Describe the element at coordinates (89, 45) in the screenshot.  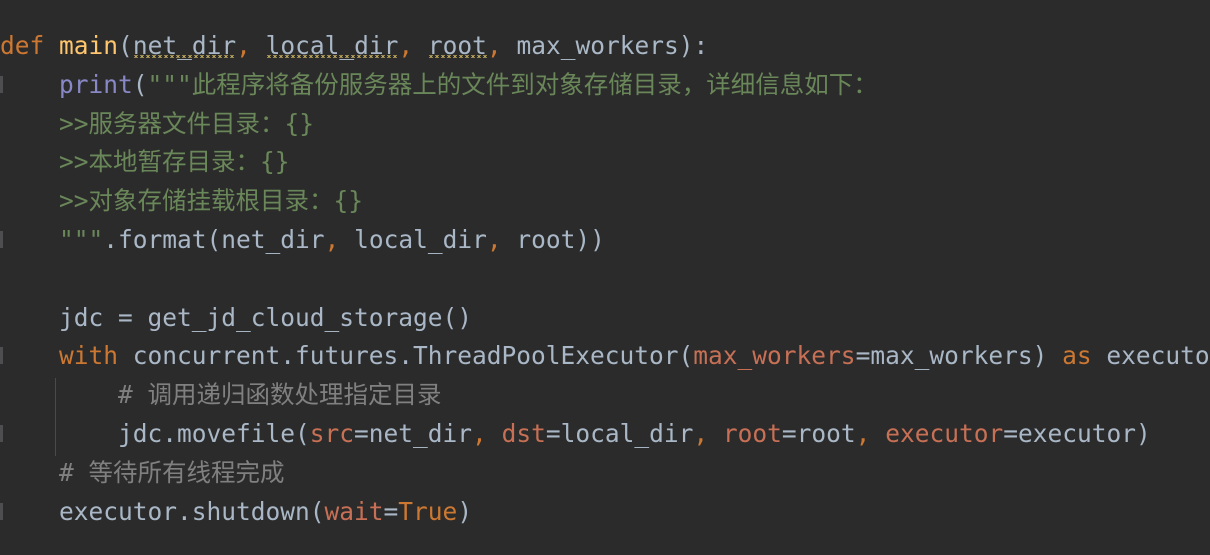
I see `code-token: main` at that location.